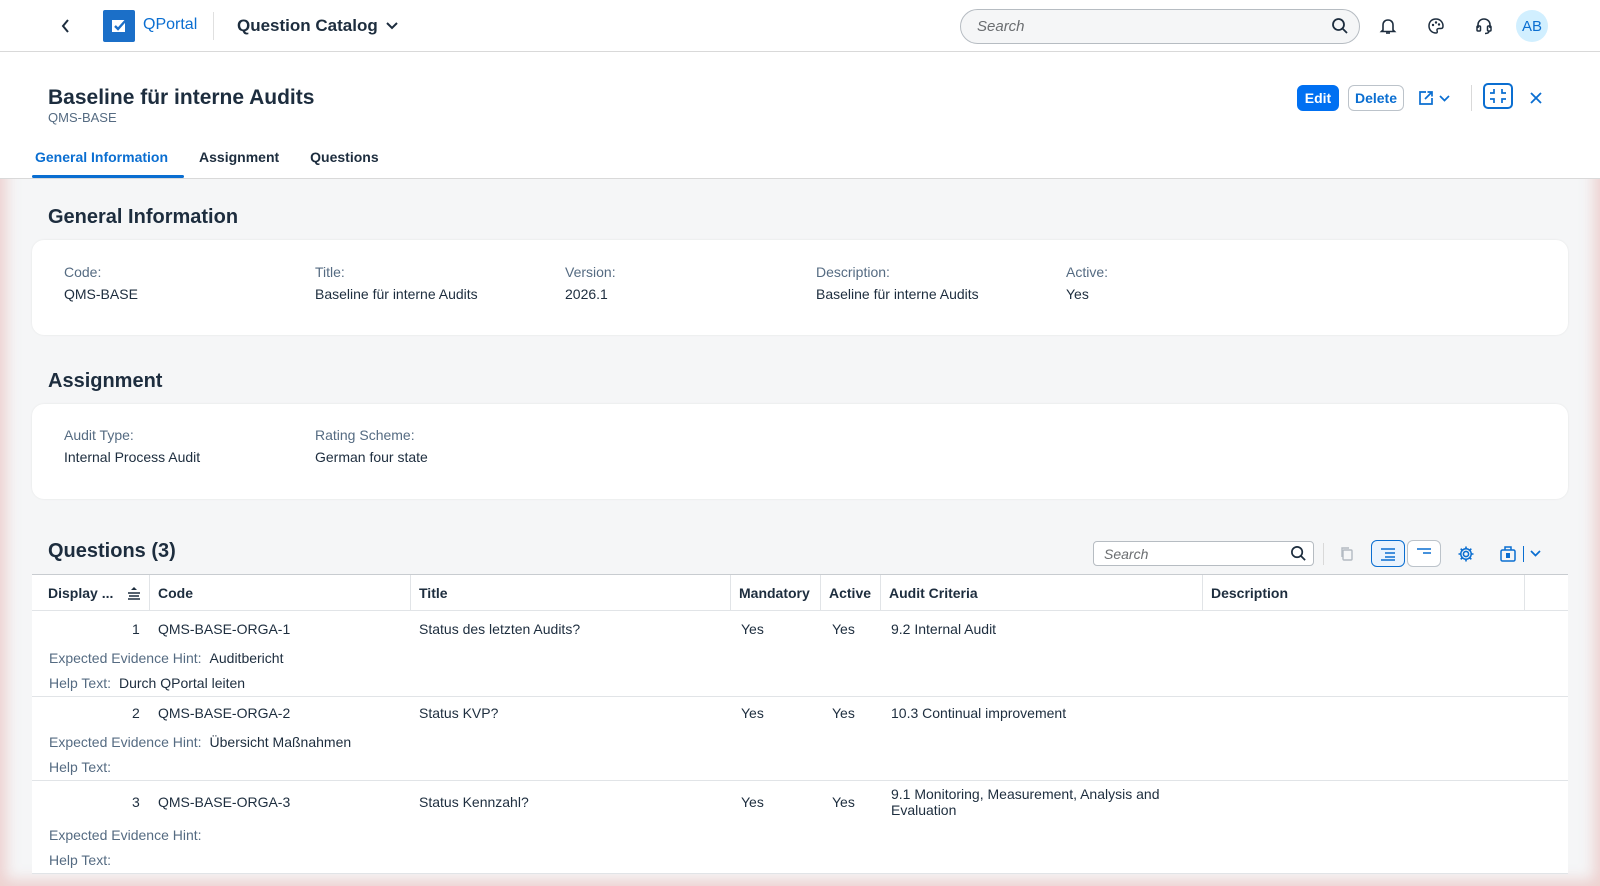 The image size is (1600, 886). I want to click on field-value: Baseline für interne Audits, so click(396, 294).